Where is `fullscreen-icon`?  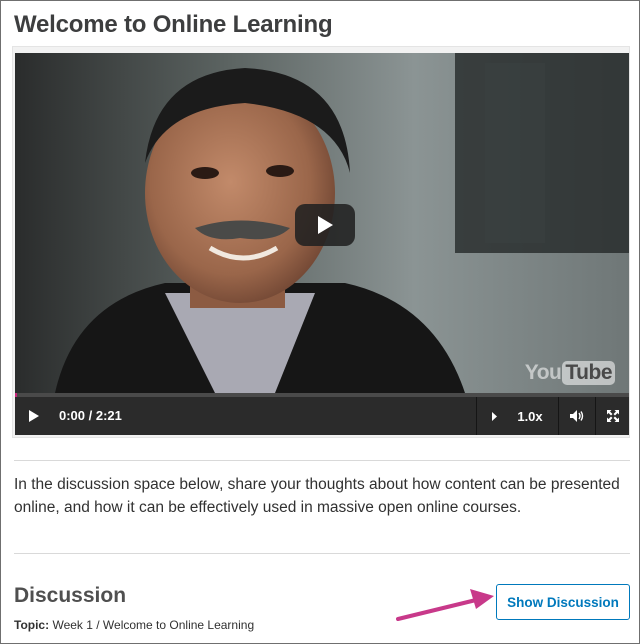
fullscreen-icon is located at coordinates (612, 416).